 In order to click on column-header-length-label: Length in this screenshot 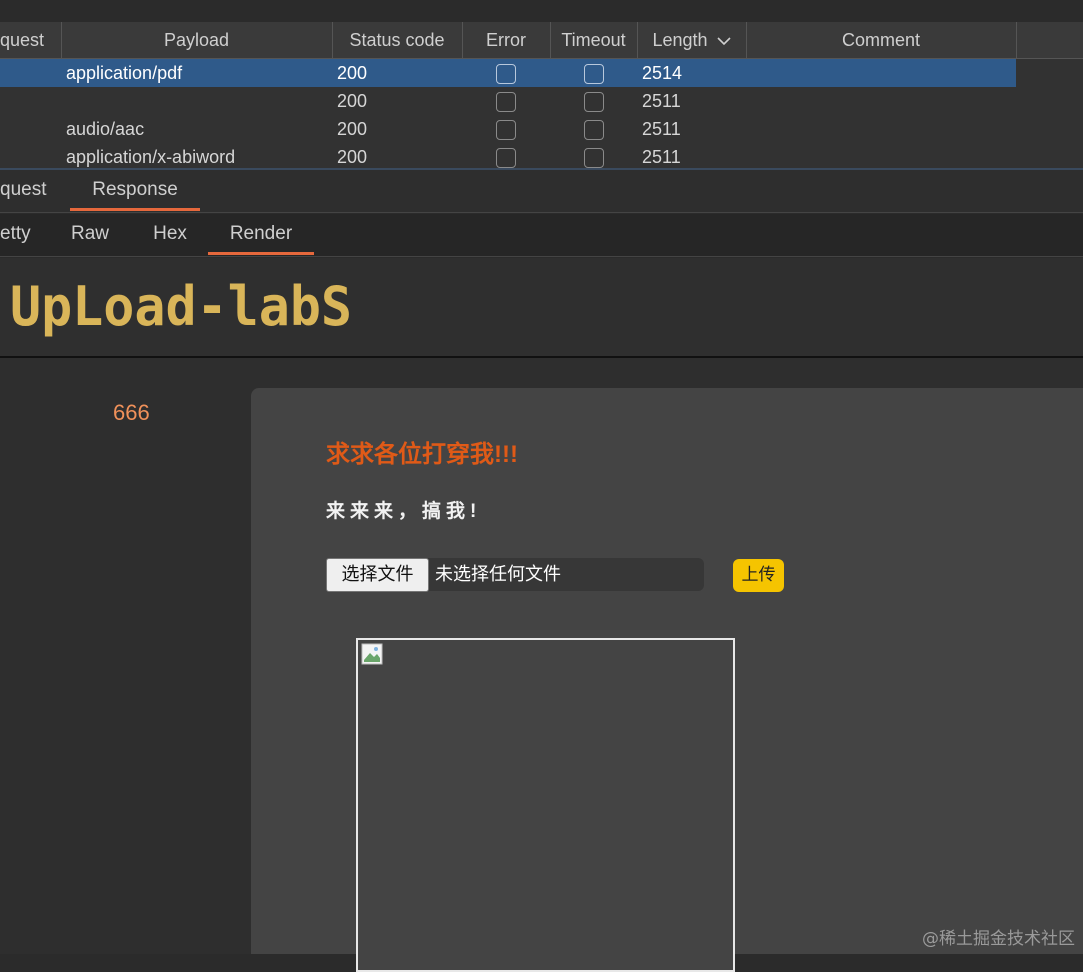, I will do `click(680, 39)`.